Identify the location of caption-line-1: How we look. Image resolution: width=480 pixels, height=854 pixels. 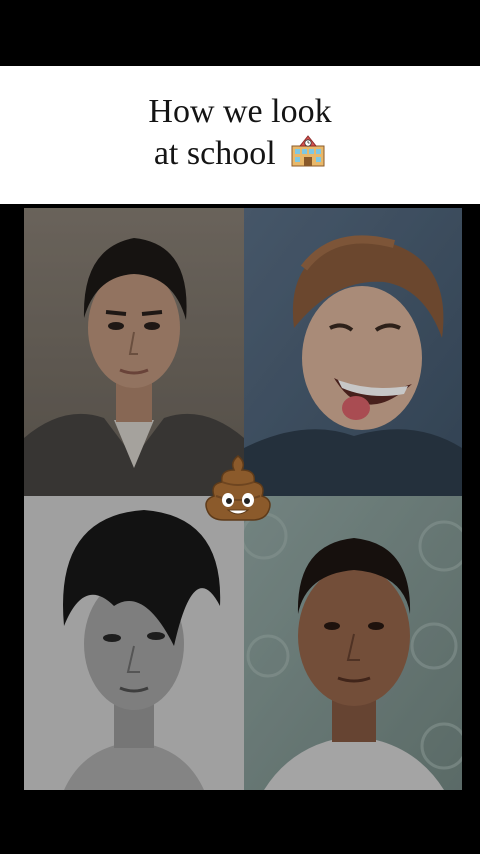
(240, 111).